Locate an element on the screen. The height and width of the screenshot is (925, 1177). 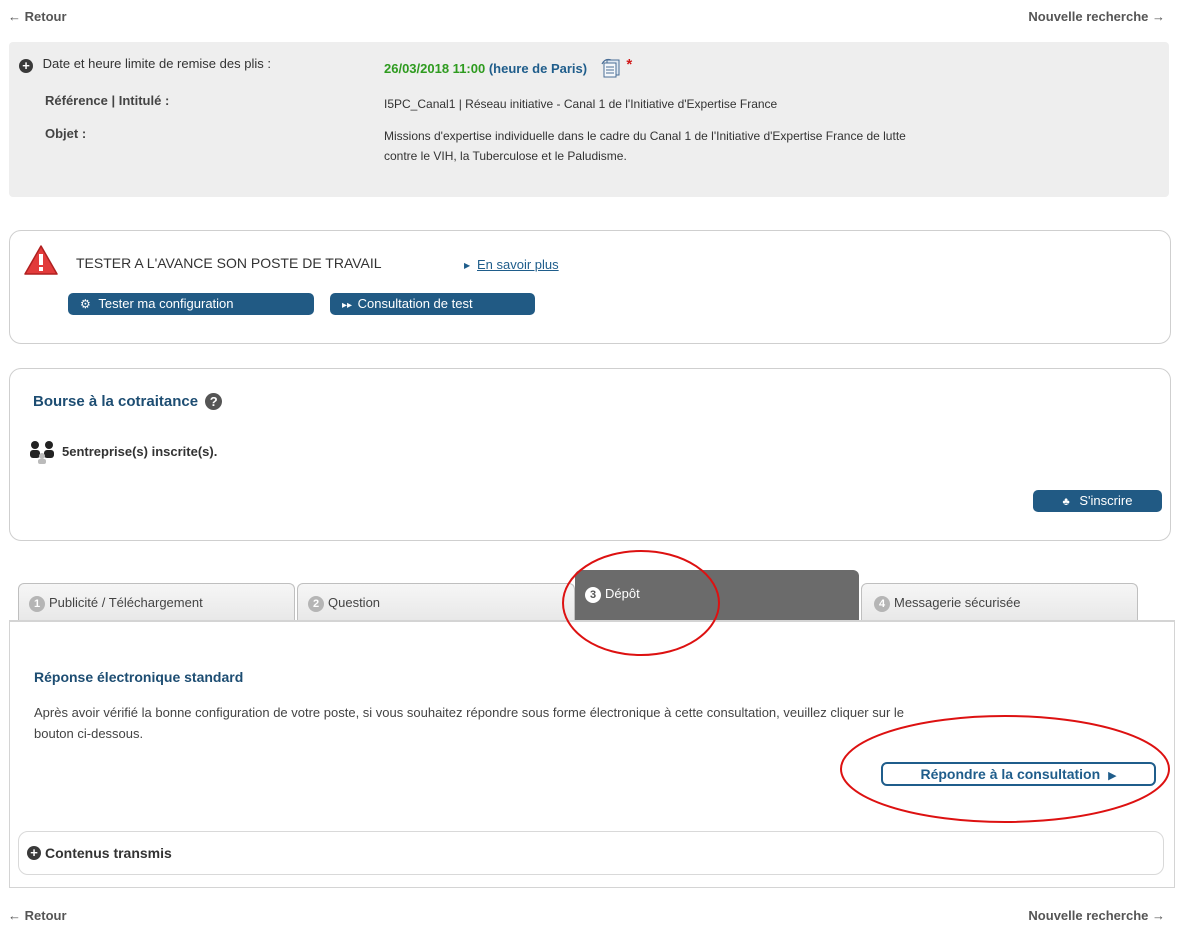
reference-label: Référence | Intitulé : is located at coordinates (107, 100).